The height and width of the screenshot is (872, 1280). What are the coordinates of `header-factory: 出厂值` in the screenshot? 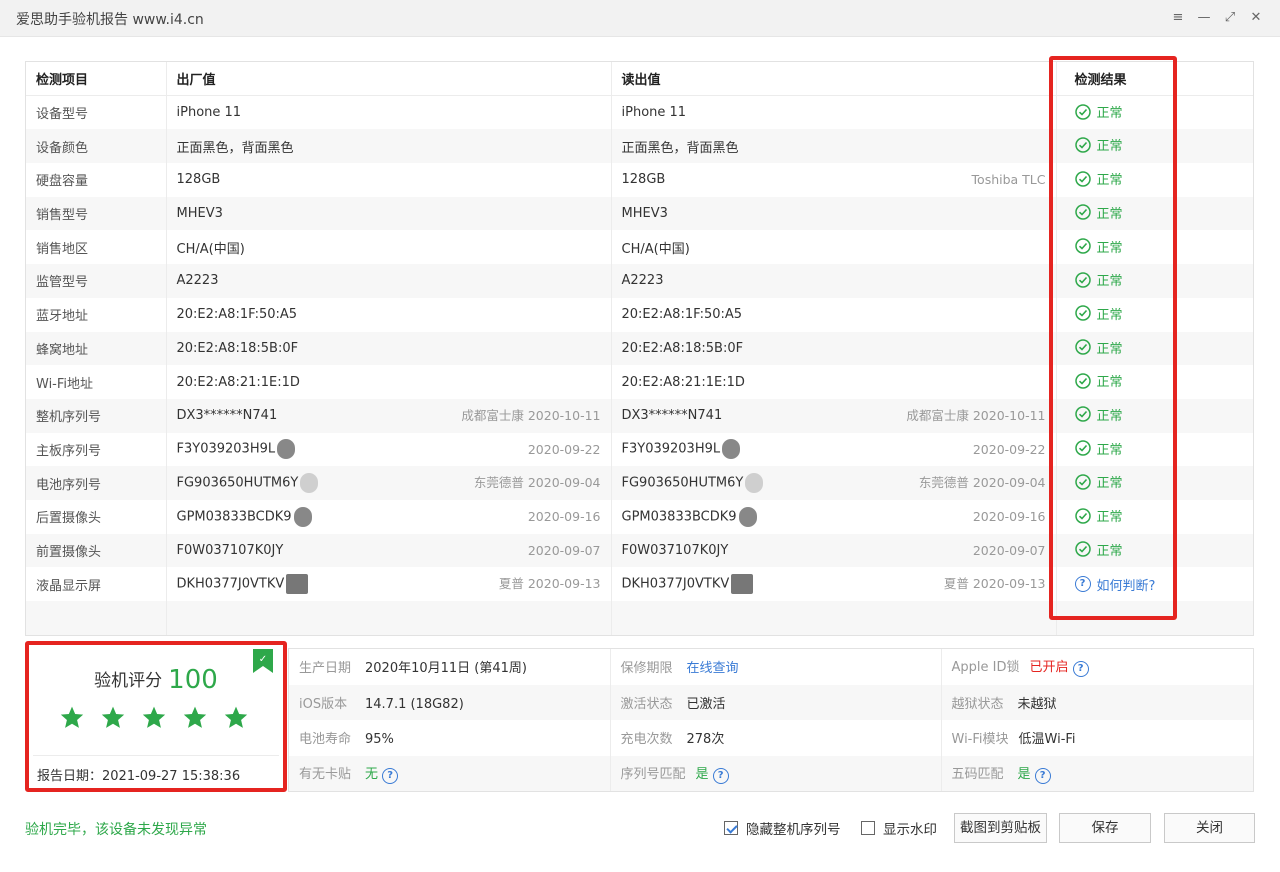 It's located at (388, 79).